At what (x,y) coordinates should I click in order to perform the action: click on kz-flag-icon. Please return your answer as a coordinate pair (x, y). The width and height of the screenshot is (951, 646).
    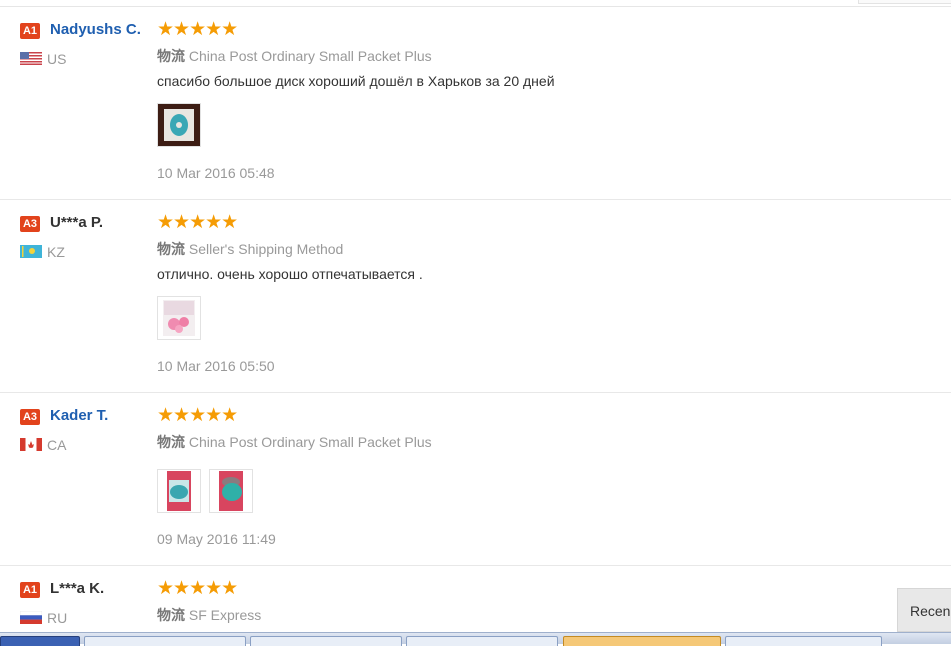
    Looking at the image, I should click on (31, 251).